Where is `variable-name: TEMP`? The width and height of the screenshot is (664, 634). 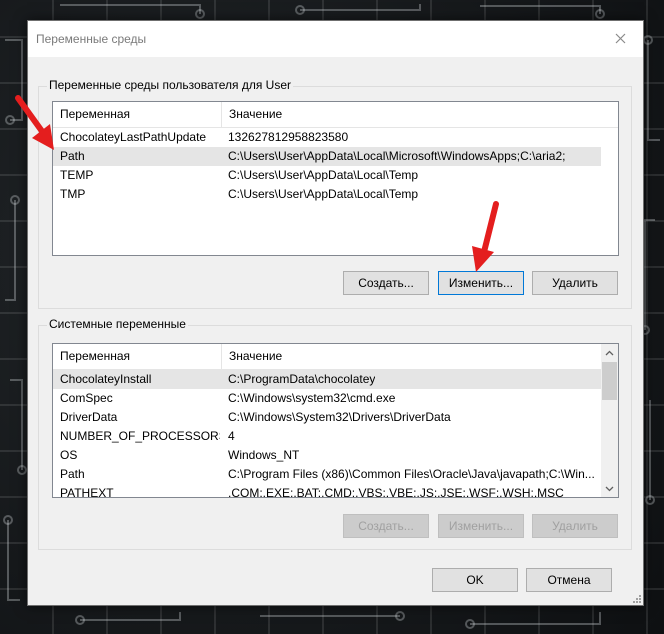 variable-name: TEMP is located at coordinates (77, 175).